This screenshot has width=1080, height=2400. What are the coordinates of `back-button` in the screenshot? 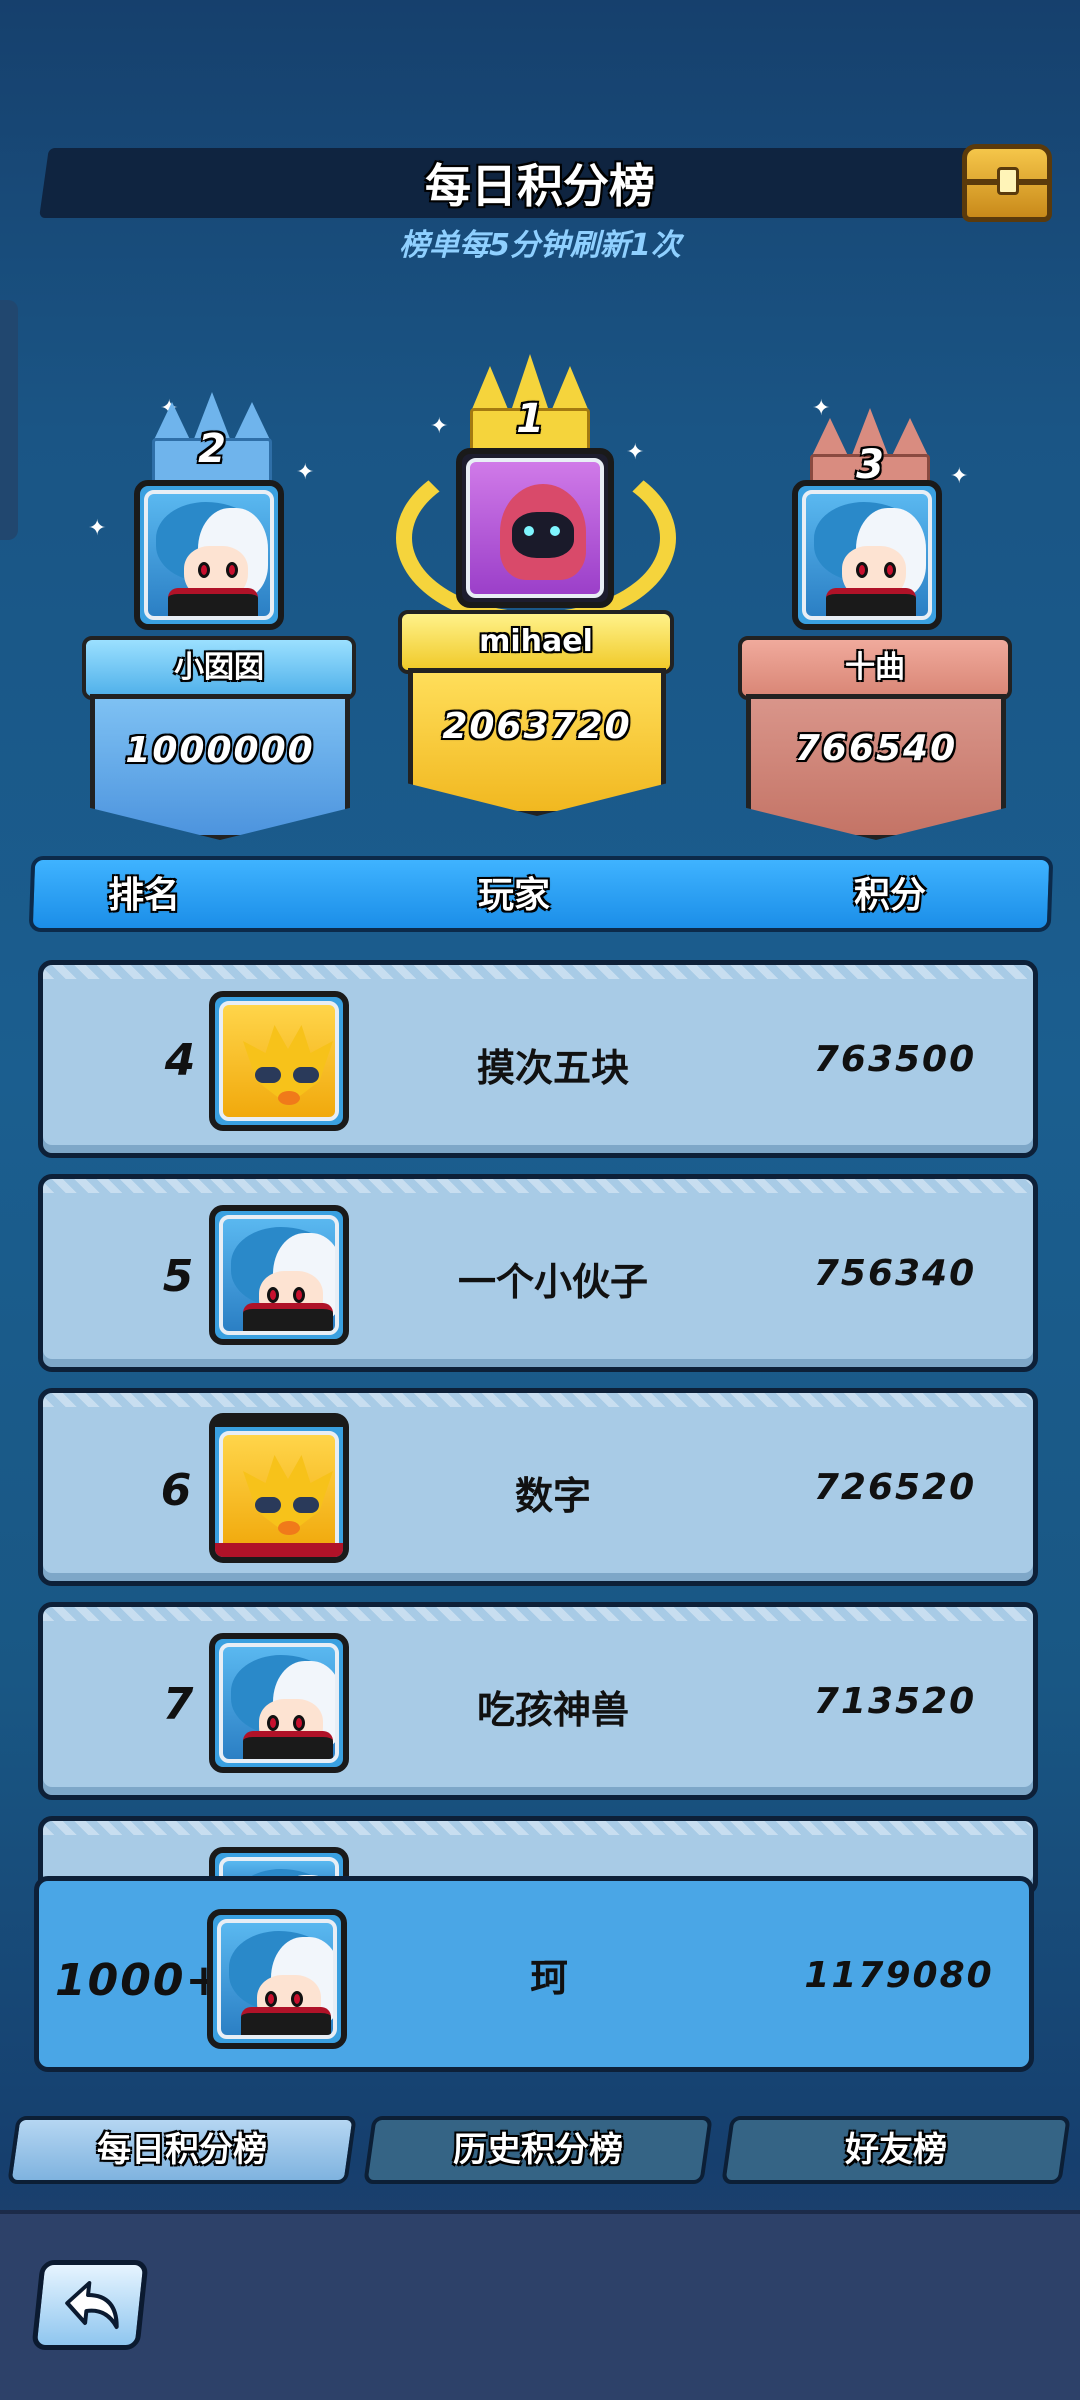 It's located at (90, 2305).